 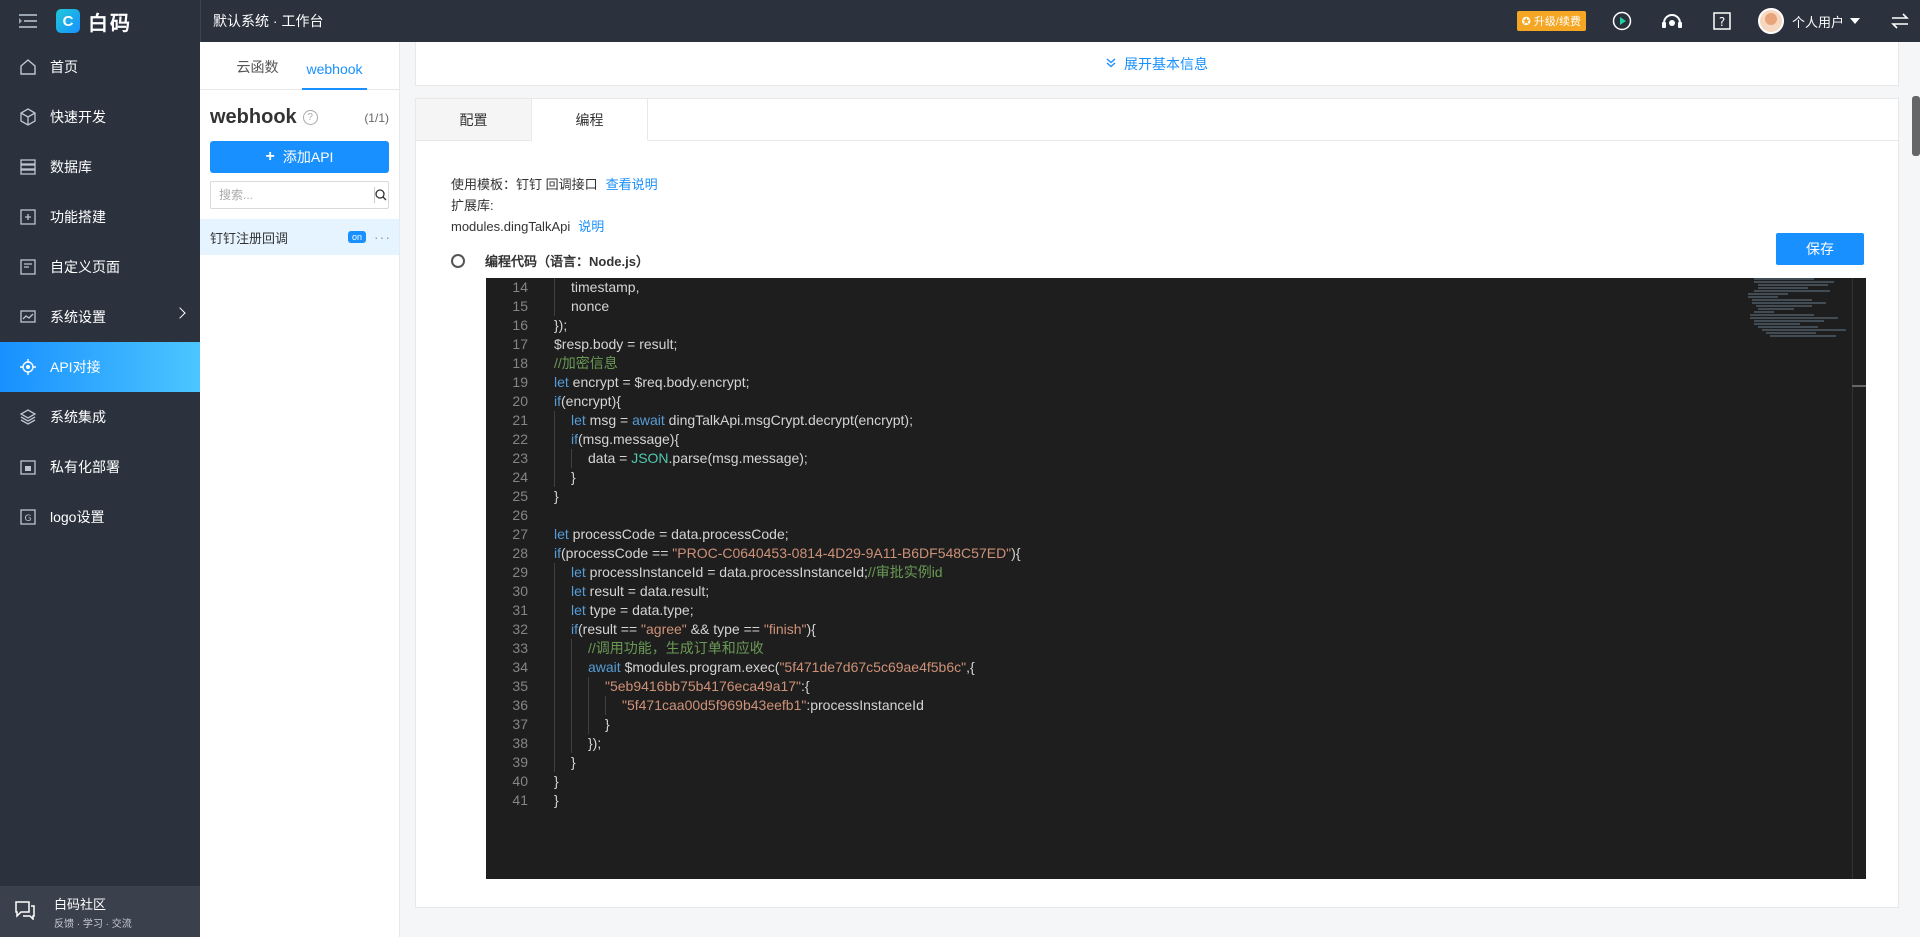 What do you see at coordinates (1622, 21) in the screenshot?
I see `play-icon` at bounding box center [1622, 21].